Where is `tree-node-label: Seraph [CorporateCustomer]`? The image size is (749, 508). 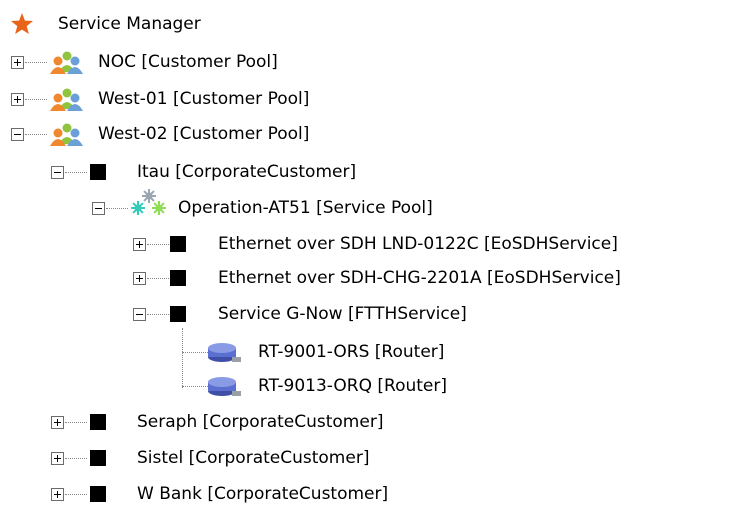
tree-node-label: Seraph [CorporateCustomer] is located at coordinates (260, 422).